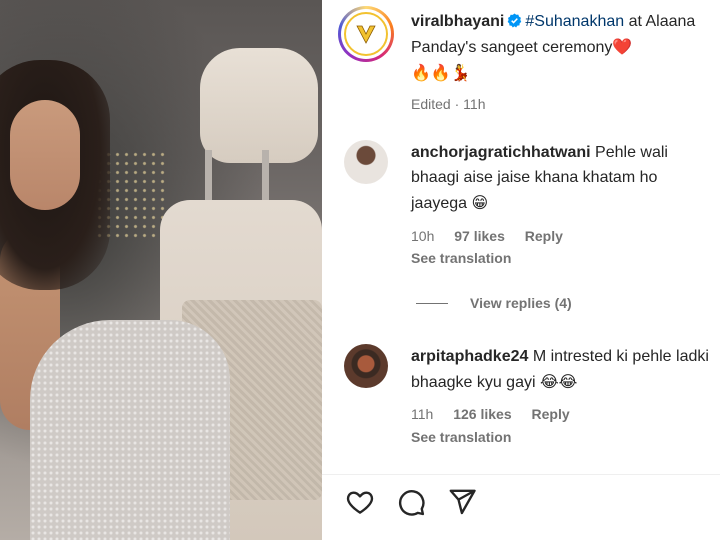 This screenshot has height=540, width=720. I want to click on action-bar-divider, so click(521, 474).